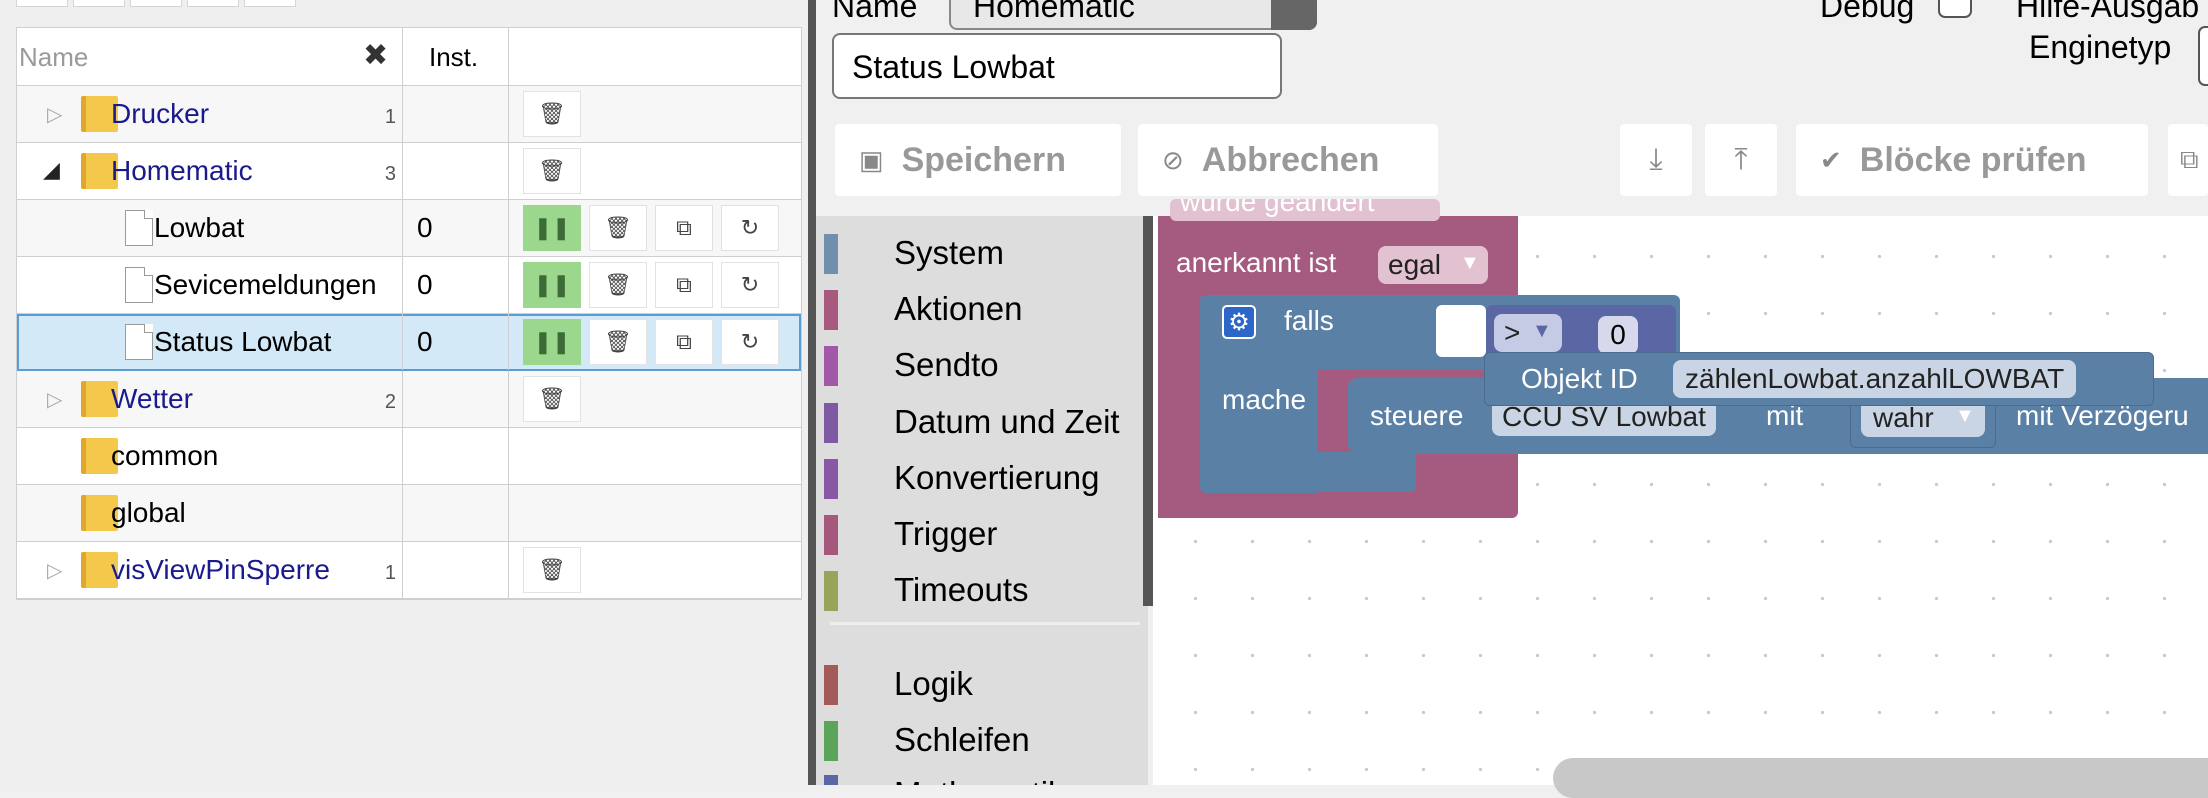 This screenshot has width=2208, height=798. I want to click on name-label: Name, so click(875, 12).